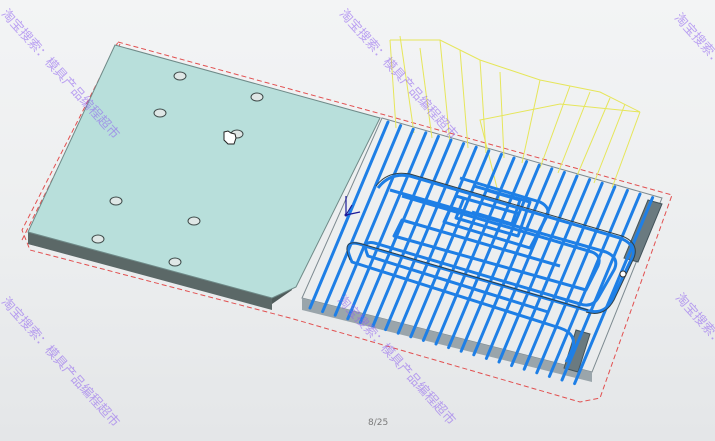  I want to click on marker-hole, so click(623, 274).